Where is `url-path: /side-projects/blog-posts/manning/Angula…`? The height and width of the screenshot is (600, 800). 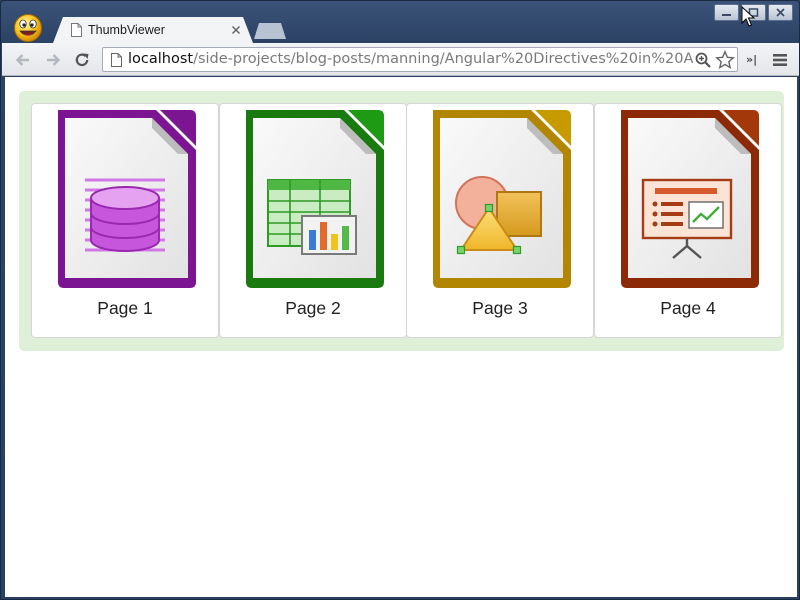 url-path: /side-projects/blog-posts/manning/Angula… is located at coordinates (443, 59).